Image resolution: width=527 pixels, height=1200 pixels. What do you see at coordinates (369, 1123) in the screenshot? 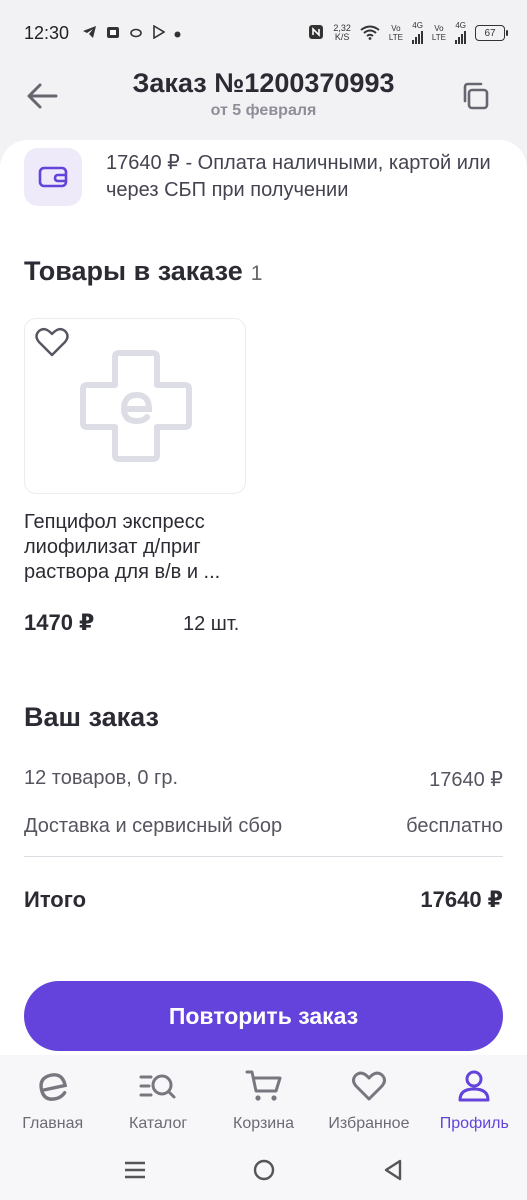
I see `nav-favorites-label: Избранное` at bounding box center [369, 1123].